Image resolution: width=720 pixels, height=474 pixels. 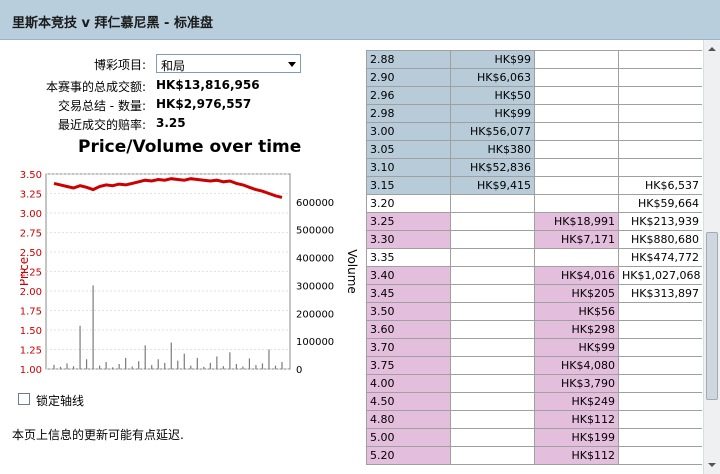 What do you see at coordinates (112, 23) in the screenshot?
I see `page-title: 里斯本竞技 v 拜仁慕尼黑 - 标准盘` at bounding box center [112, 23].